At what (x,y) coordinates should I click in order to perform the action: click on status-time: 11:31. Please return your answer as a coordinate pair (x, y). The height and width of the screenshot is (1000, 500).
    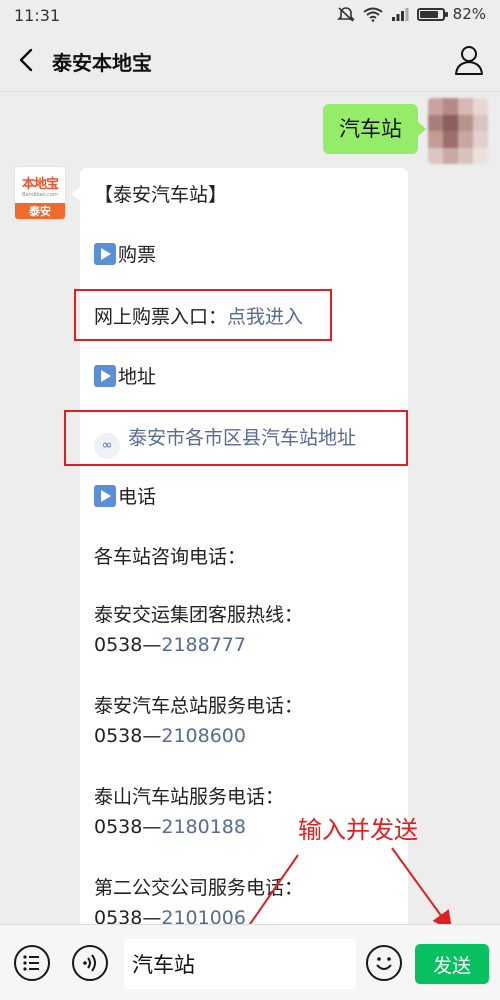
    Looking at the image, I should click on (37, 15).